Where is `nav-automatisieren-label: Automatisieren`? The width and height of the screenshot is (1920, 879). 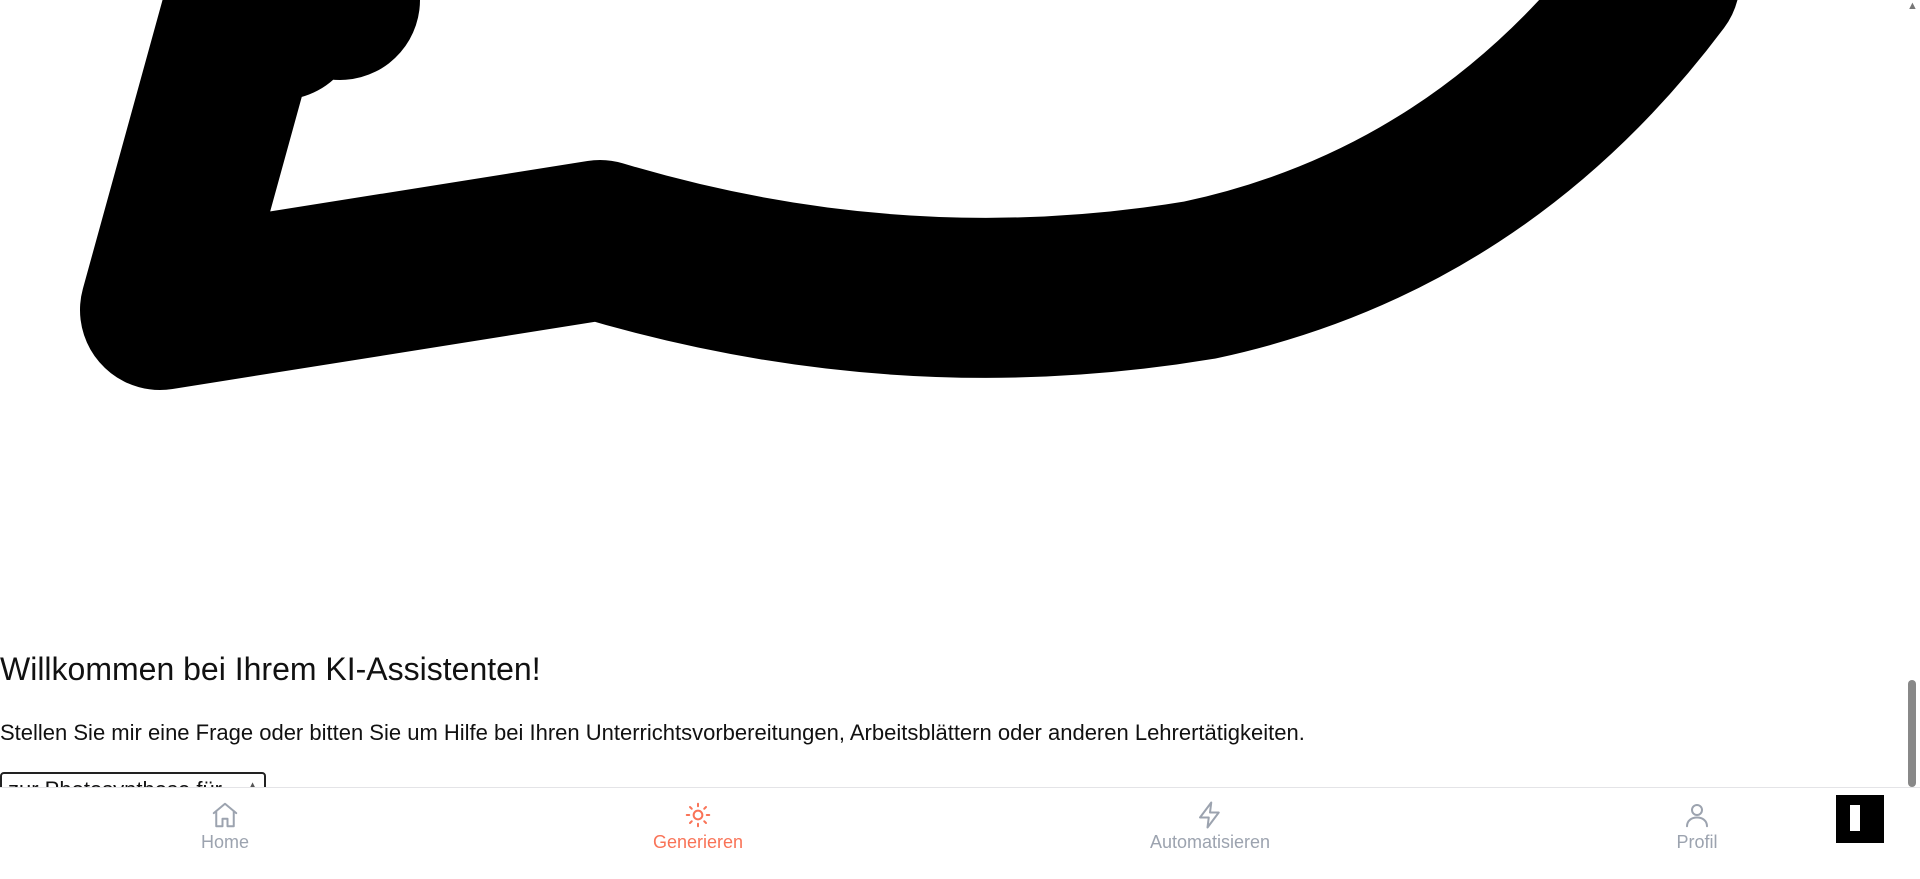
nav-automatisieren-label: Automatisieren is located at coordinates (1210, 842).